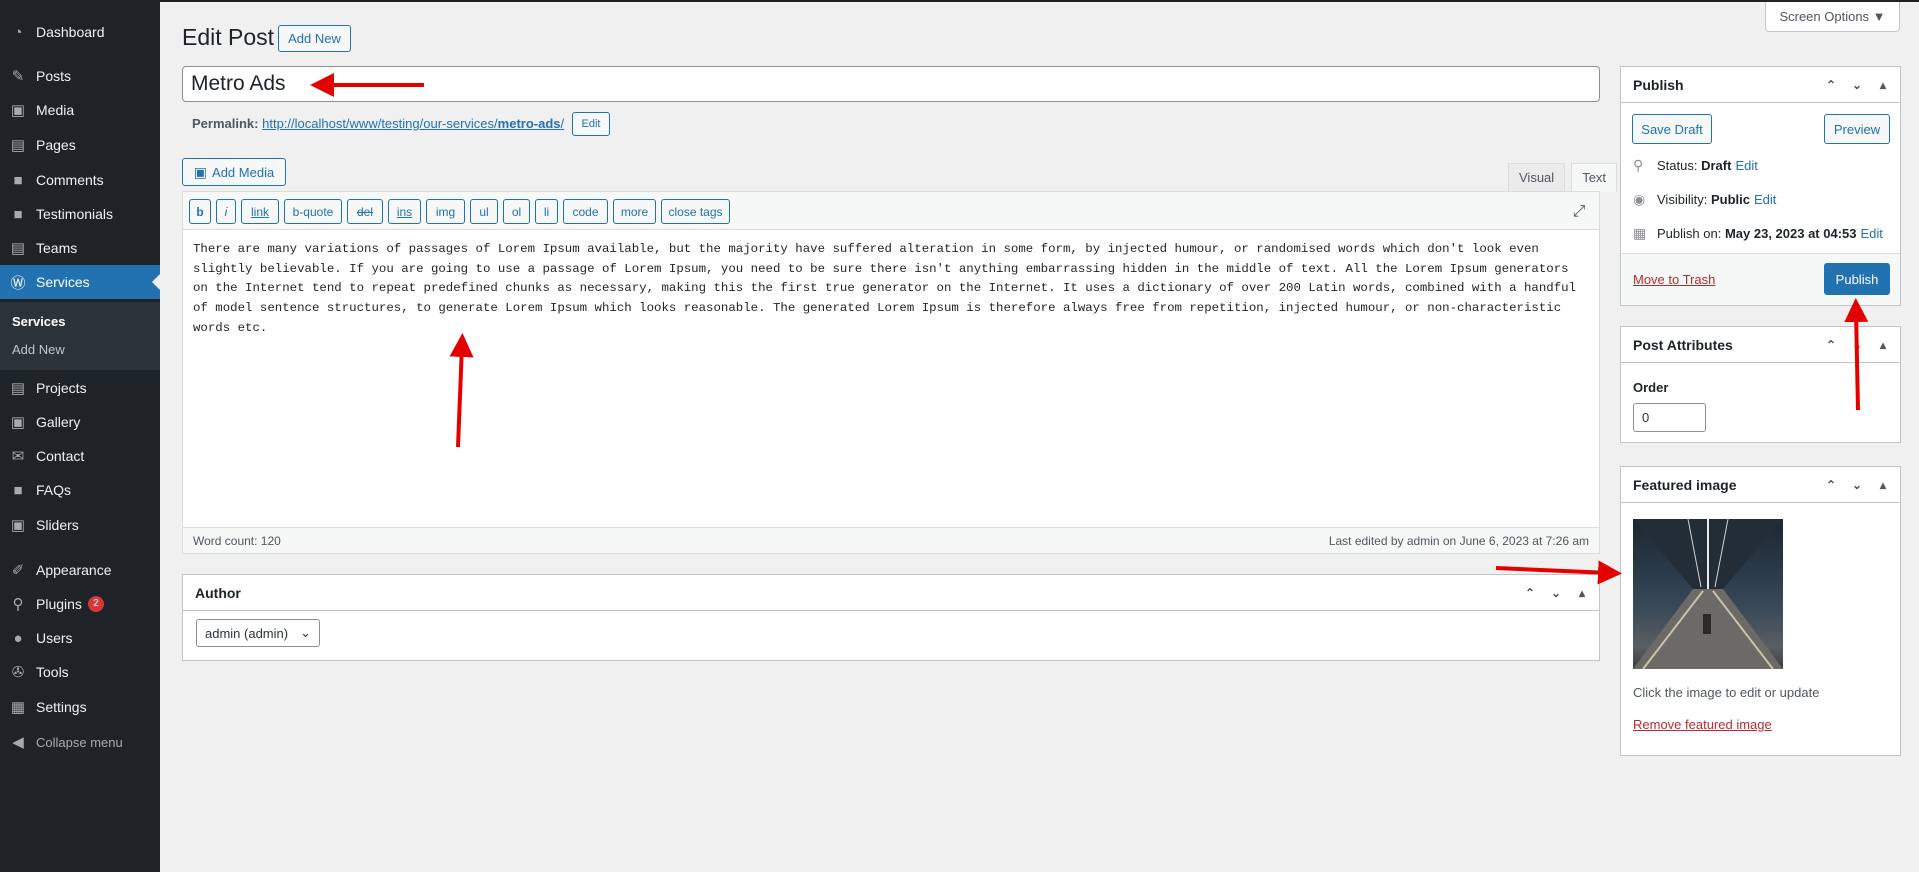  What do you see at coordinates (461, 390) in the screenshot?
I see `arrow-to-content` at bounding box center [461, 390].